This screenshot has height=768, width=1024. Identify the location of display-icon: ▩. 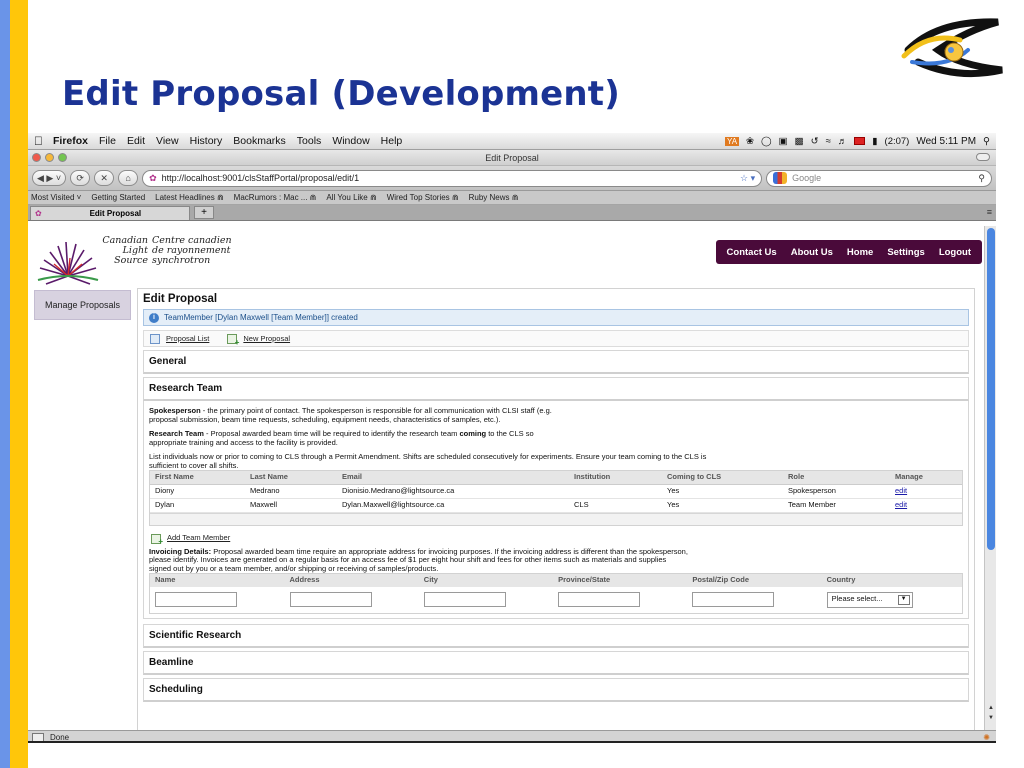
(799, 141).